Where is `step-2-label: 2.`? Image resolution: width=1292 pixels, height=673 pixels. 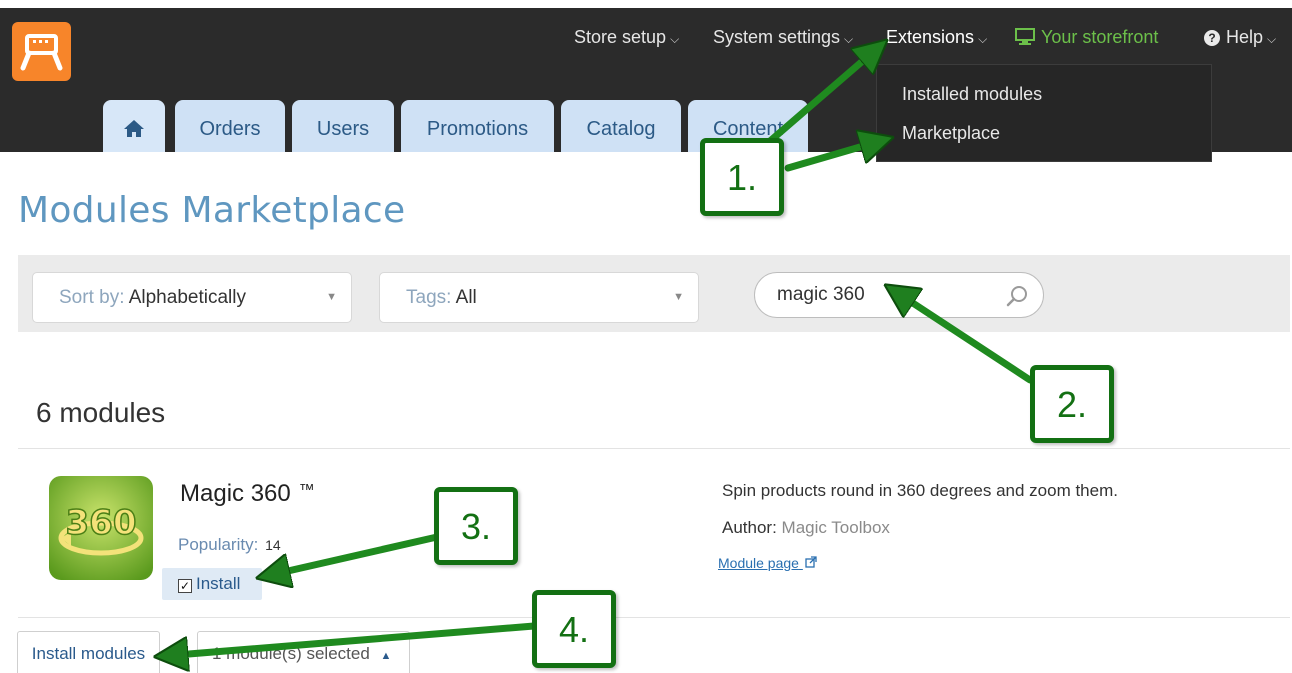 step-2-label: 2. is located at coordinates (1072, 404).